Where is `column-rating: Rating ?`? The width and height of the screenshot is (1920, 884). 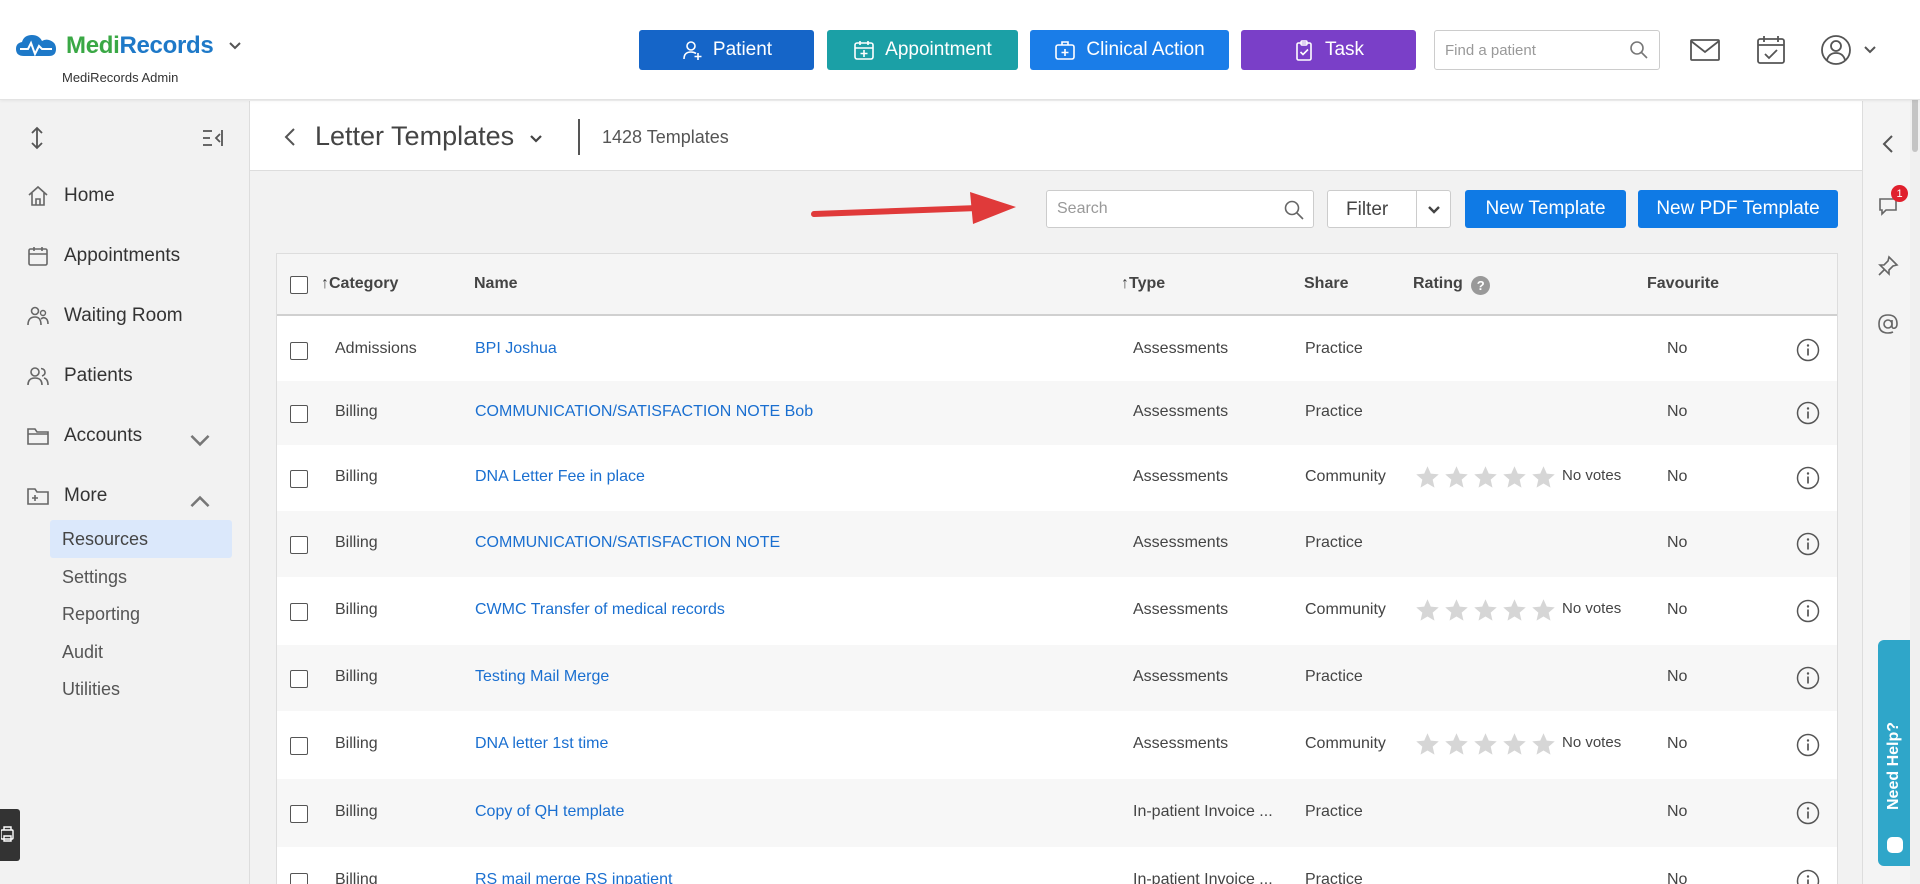
column-rating: Rating ? is located at coordinates (1452, 285).